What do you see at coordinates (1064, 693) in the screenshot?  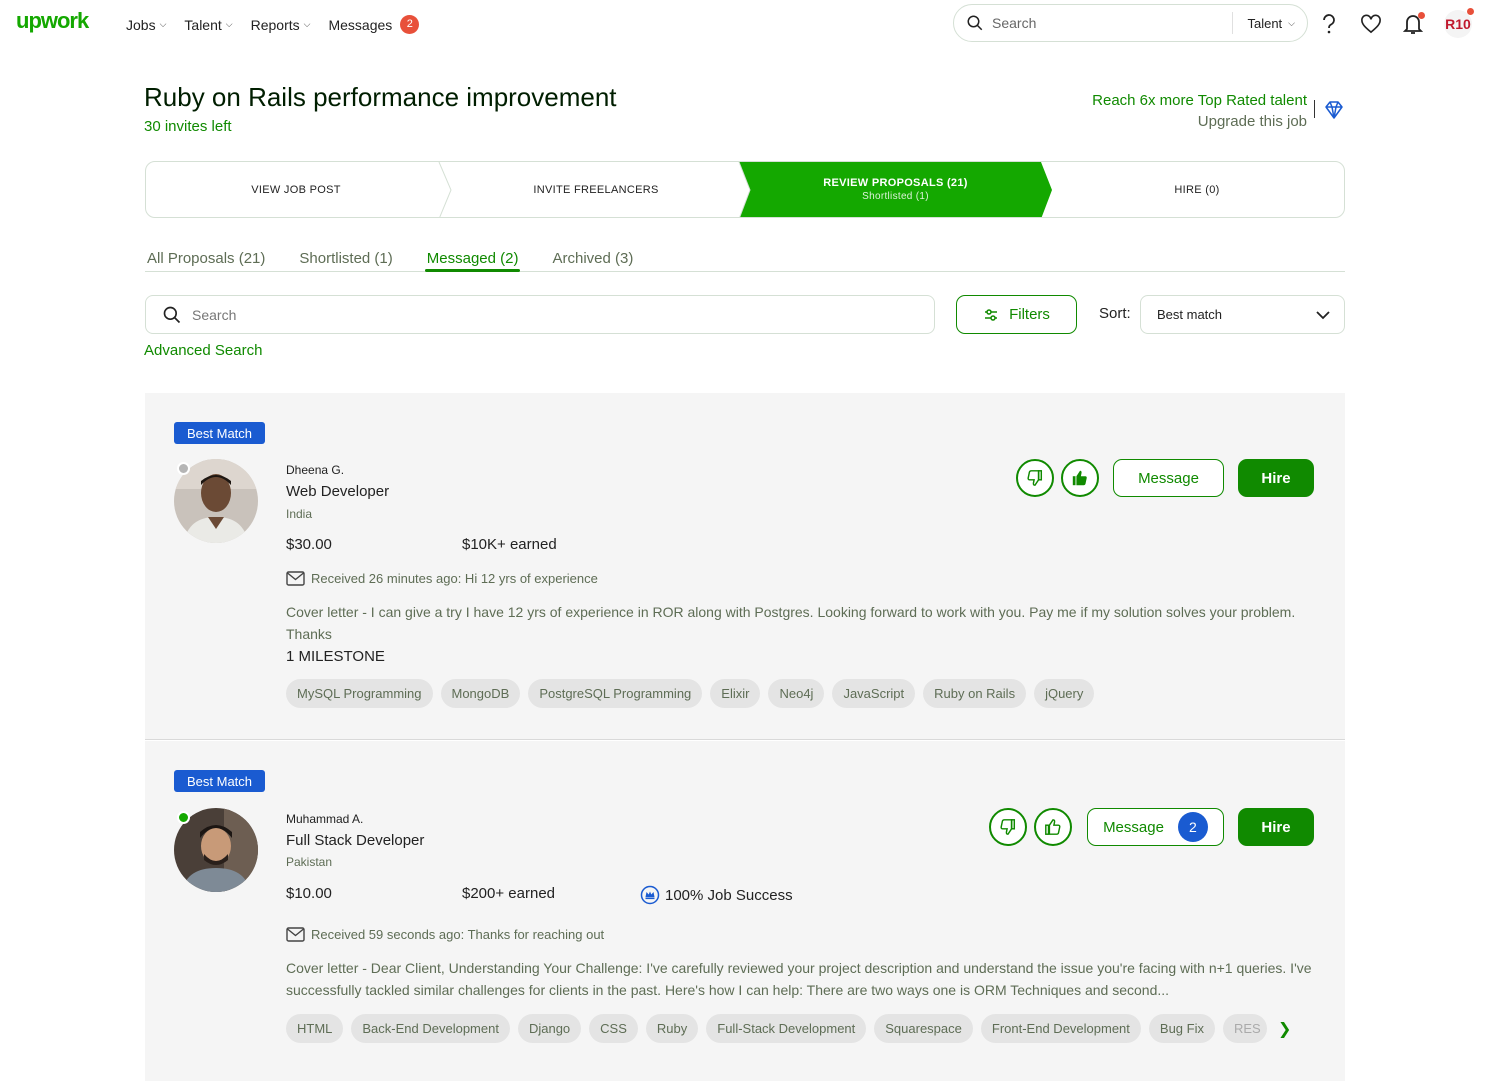 I see `skill-tag: jQuery` at bounding box center [1064, 693].